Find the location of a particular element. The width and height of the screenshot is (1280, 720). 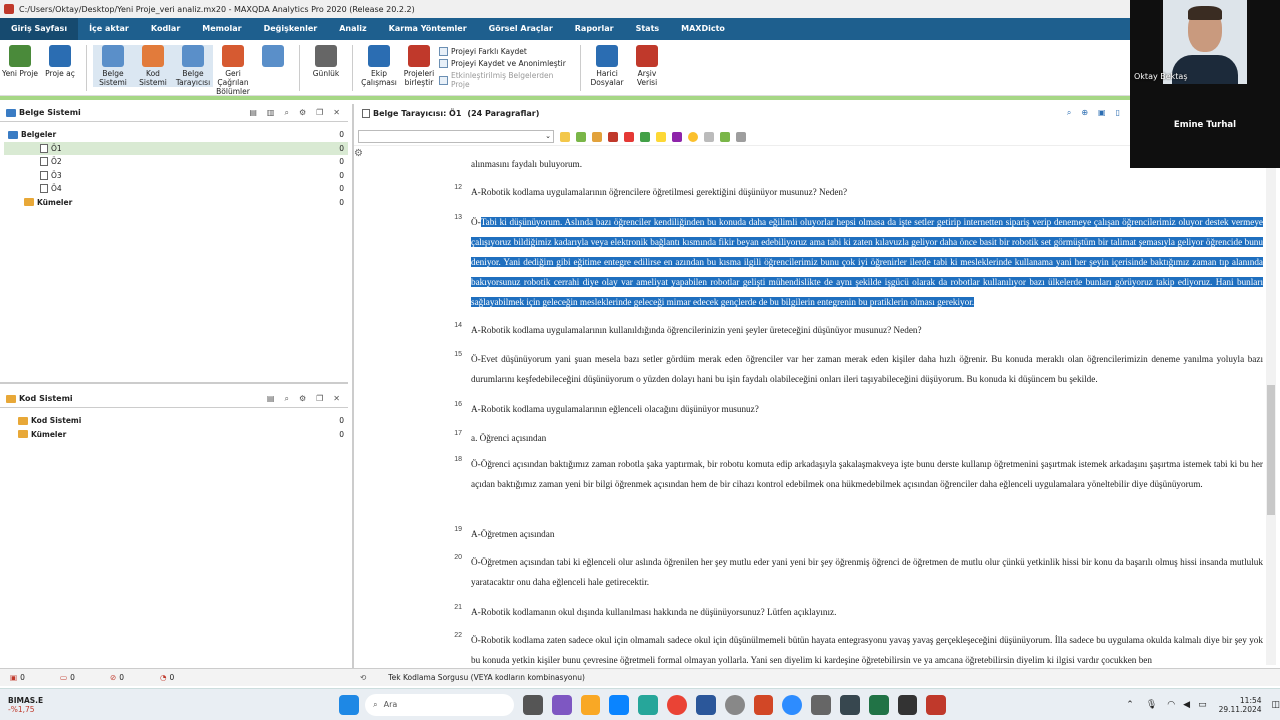

new-code-icon: ▤ is located at coordinates (271, 399).